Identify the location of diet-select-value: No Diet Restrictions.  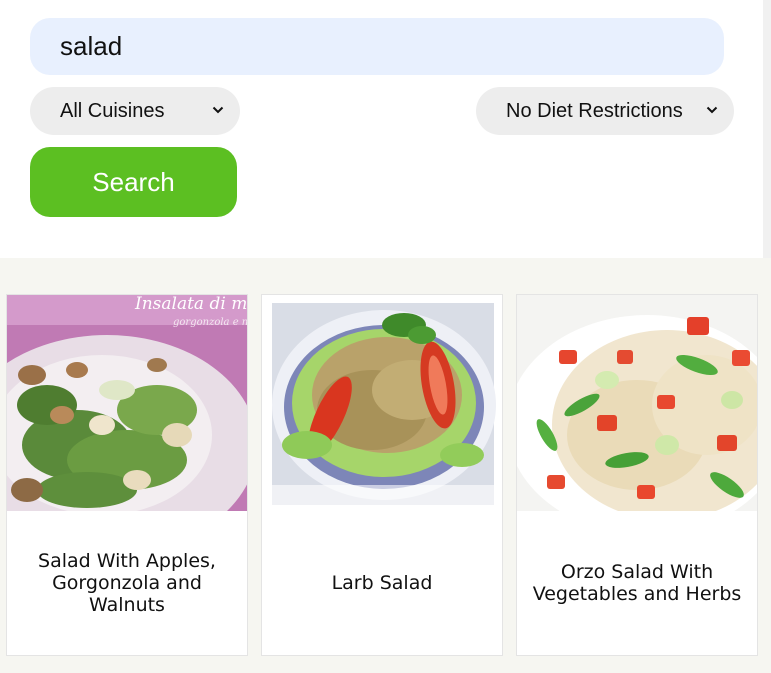
(594, 110).